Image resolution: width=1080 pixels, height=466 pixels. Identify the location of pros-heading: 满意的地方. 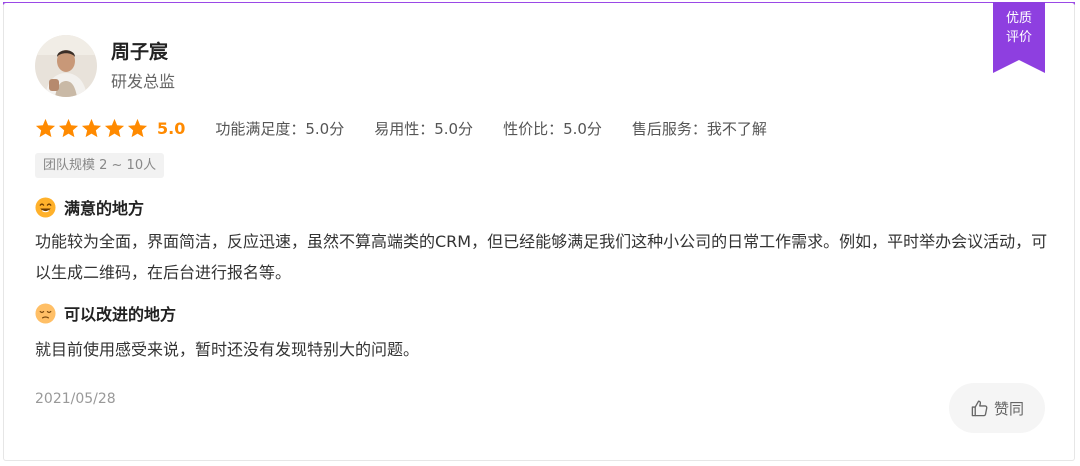
(89, 207).